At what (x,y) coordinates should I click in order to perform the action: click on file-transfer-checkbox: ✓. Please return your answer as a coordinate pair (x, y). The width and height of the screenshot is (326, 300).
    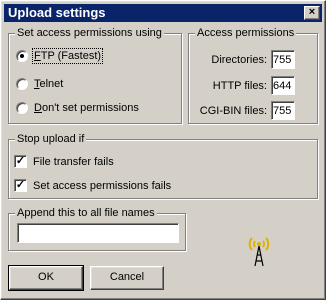
    Looking at the image, I should click on (20, 161).